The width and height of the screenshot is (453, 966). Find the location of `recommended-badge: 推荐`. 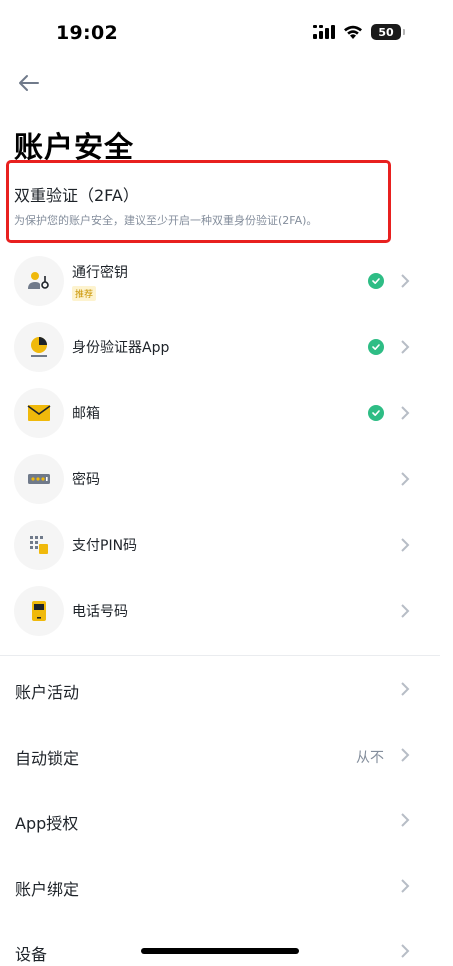

recommended-badge: 推荐 is located at coordinates (84, 293).